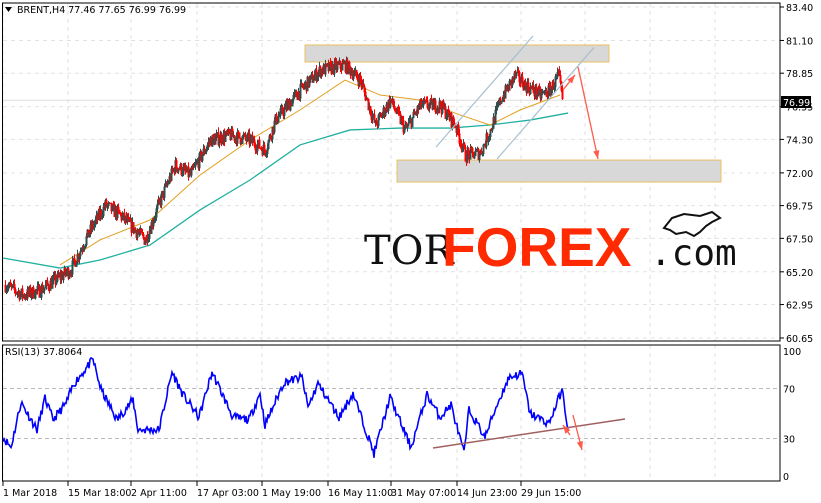 The width and height of the screenshot is (821, 503). Describe the element at coordinates (588, 113) in the screenshot. I see `arrow-line` at that location.